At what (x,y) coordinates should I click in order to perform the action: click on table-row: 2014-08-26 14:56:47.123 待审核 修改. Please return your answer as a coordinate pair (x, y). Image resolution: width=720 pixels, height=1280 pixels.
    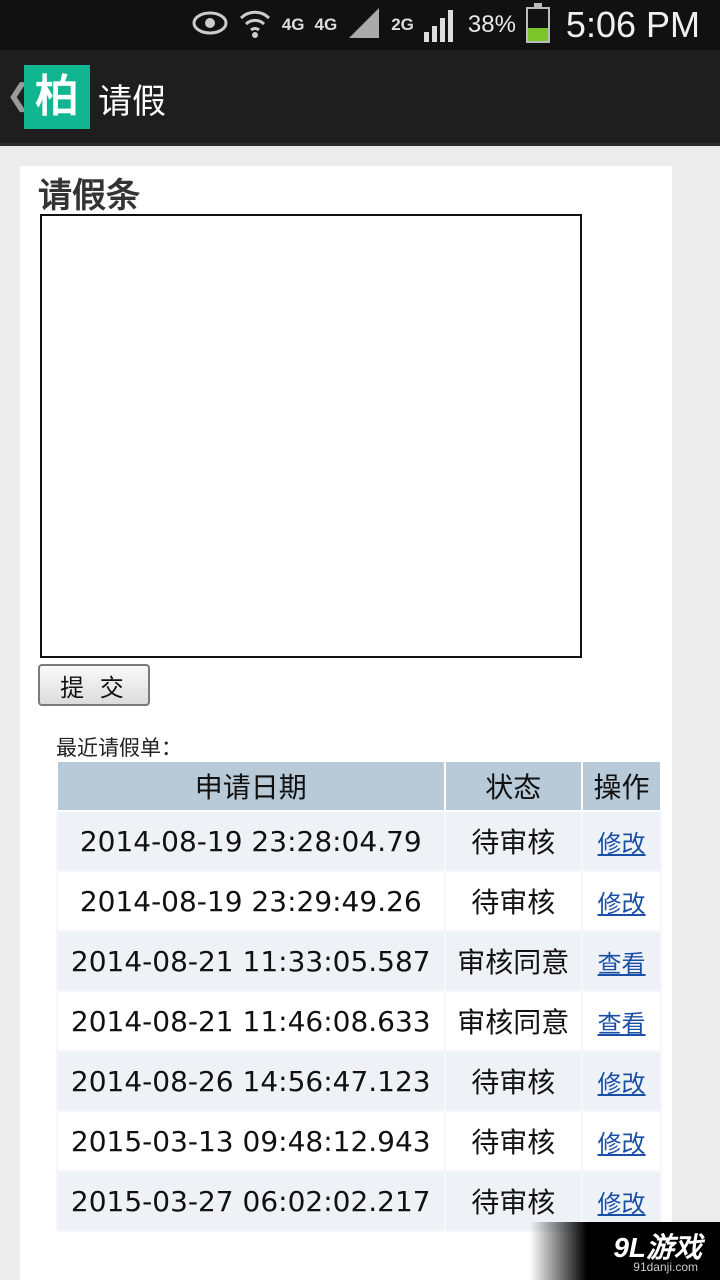
    Looking at the image, I should click on (359, 1081).